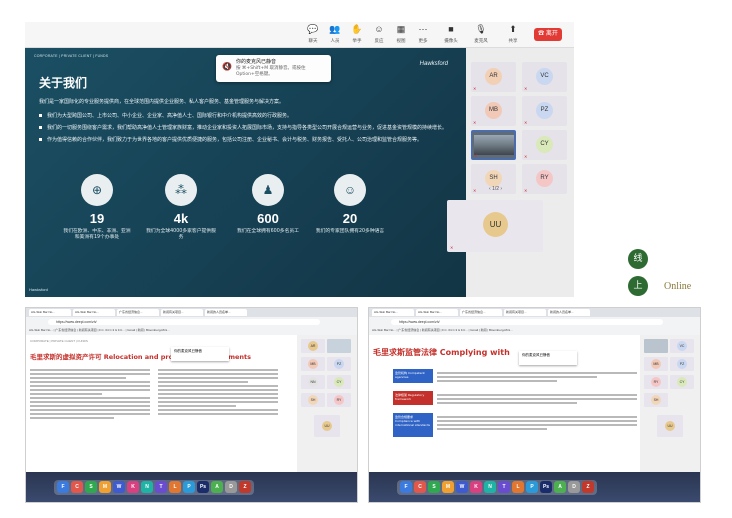 Image resolution: width=732 pixels, height=518 pixels. What do you see at coordinates (313, 382) in the screenshot?
I see `participant-tile: NN` at bounding box center [313, 382].